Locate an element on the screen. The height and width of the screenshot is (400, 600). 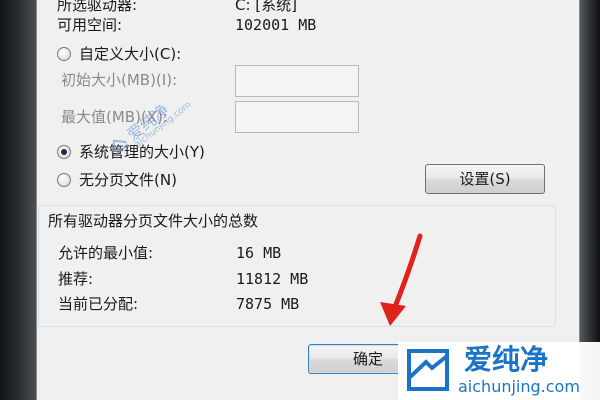
brand-name: 爱纯净 is located at coordinates (506, 359).